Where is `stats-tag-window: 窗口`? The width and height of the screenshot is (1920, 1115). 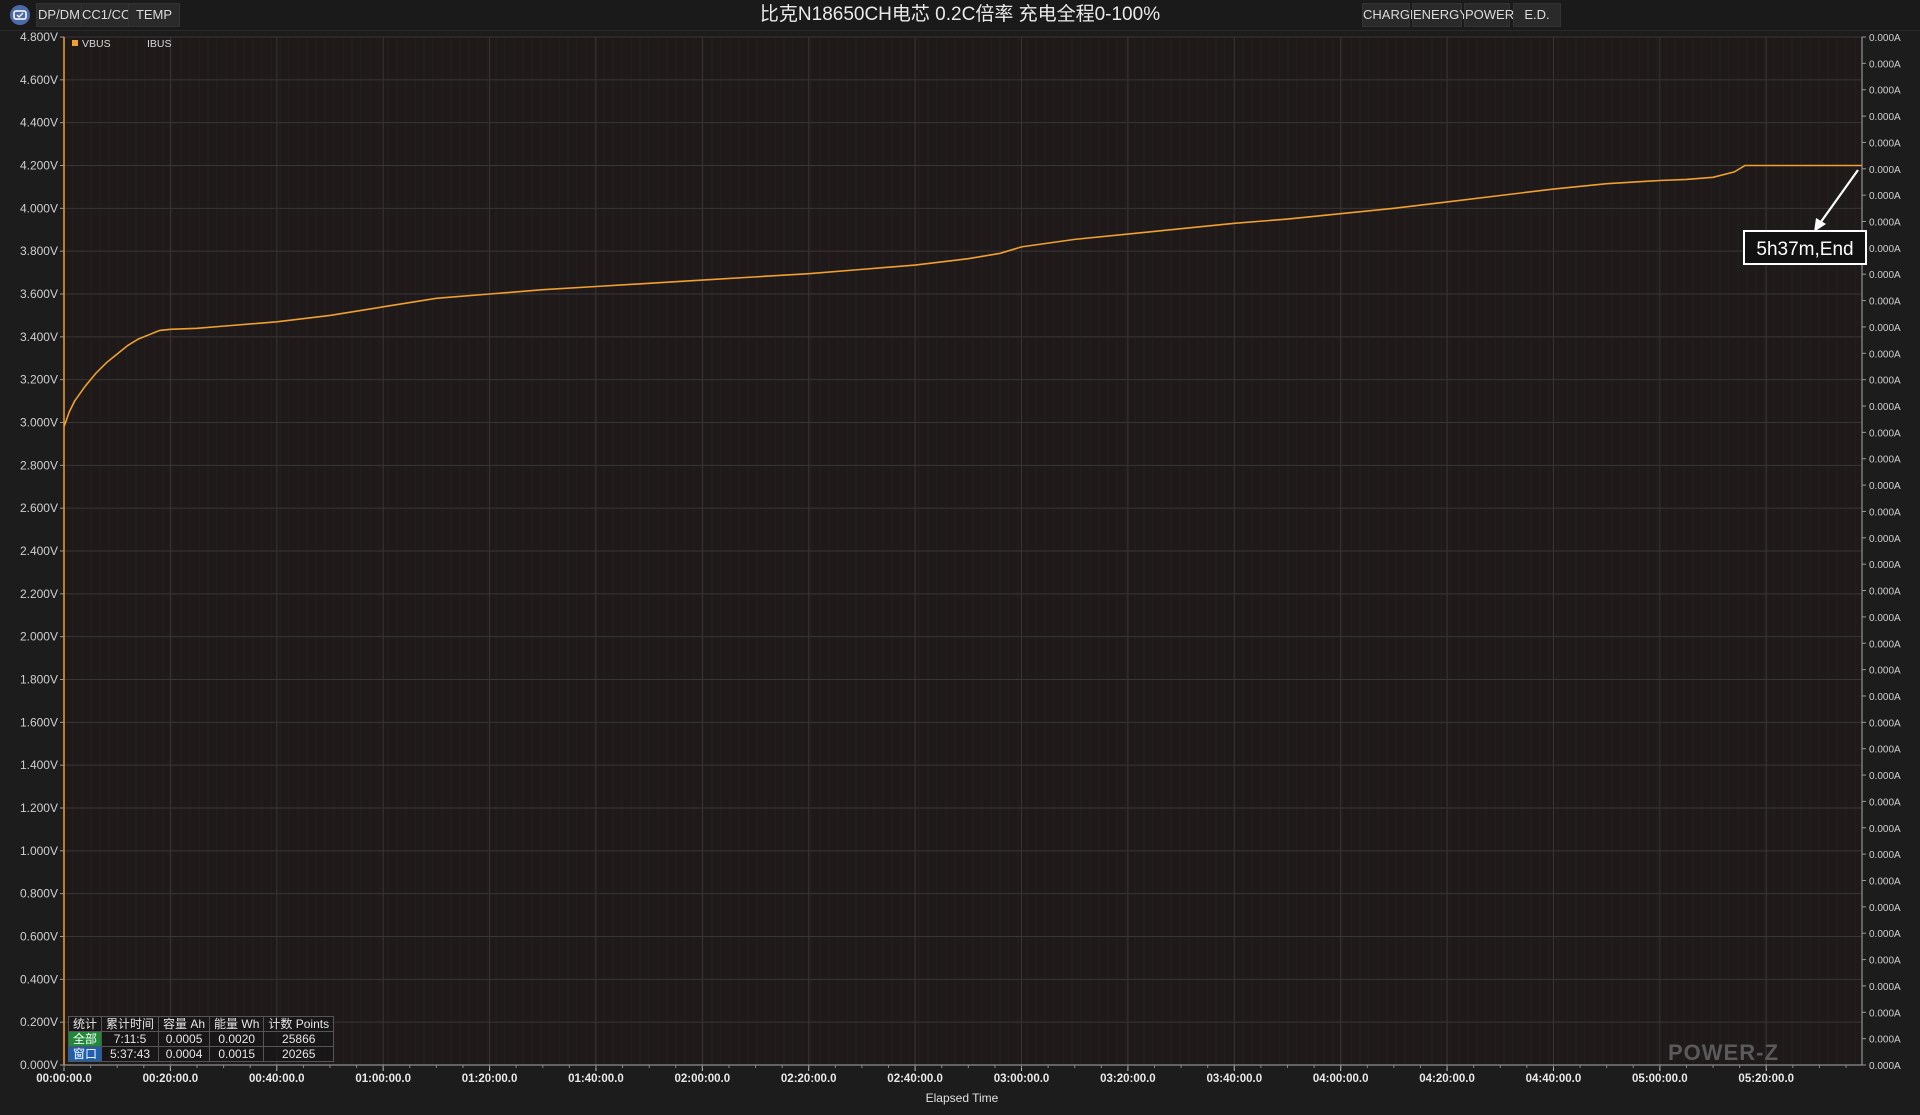
stats-tag-window: 窗口 is located at coordinates (85, 1054).